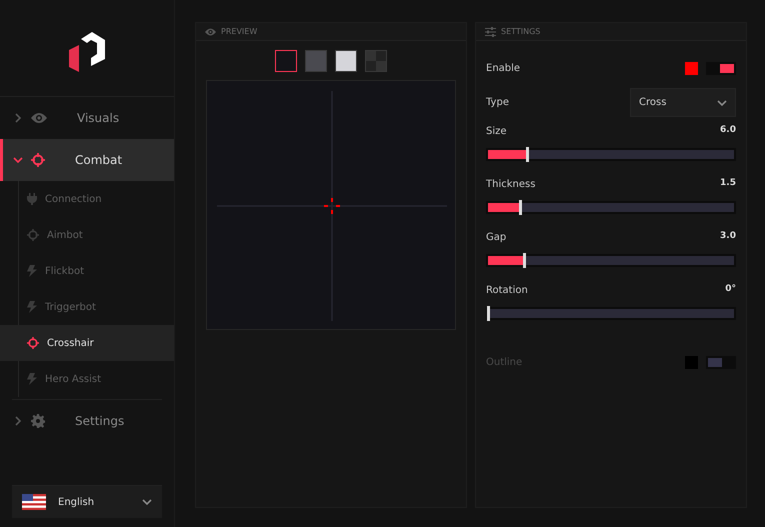 The image size is (765, 527). Describe the element at coordinates (87, 160) in the screenshot. I see `nav-item: Combat` at that location.